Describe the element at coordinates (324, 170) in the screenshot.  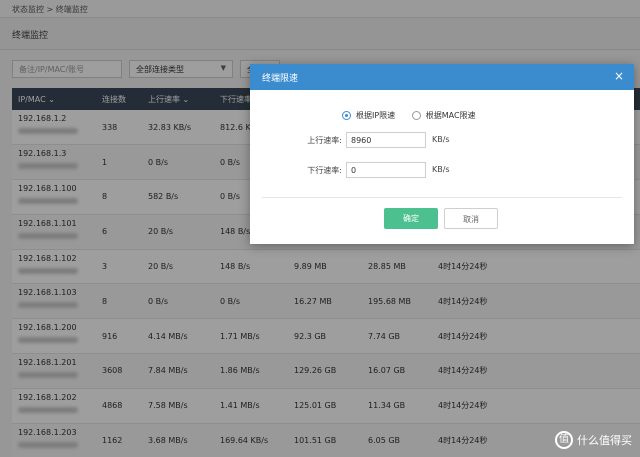
I see `download-label: 下行速率:` at that location.